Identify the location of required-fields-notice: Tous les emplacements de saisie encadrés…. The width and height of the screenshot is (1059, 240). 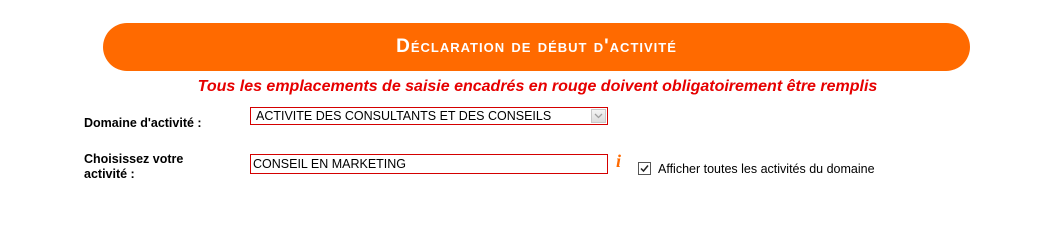
(537, 86).